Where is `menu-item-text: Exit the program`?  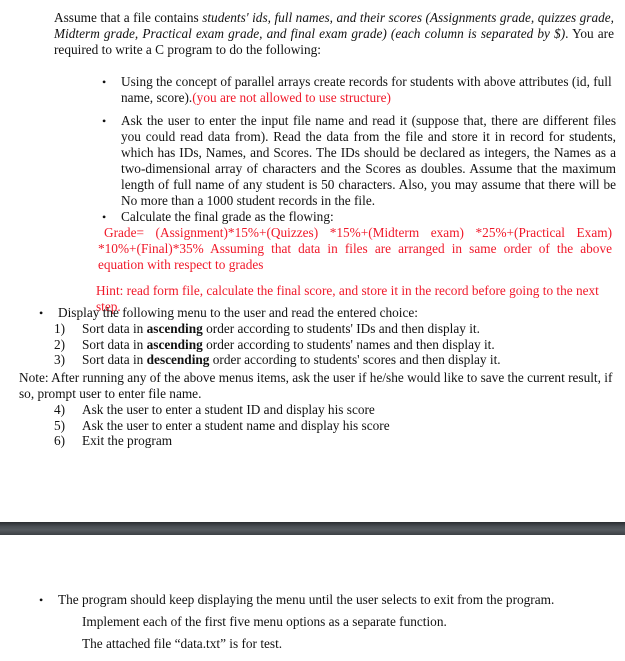 menu-item-text: Exit the program is located at coordinates (127, 440).